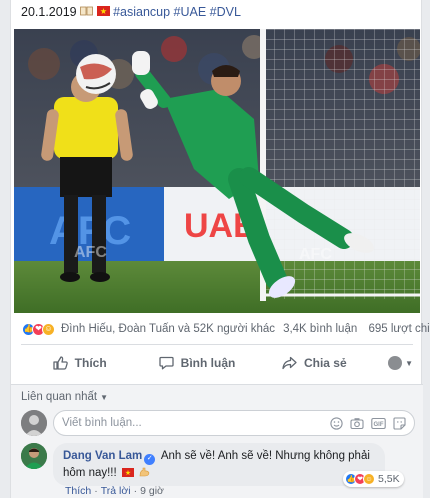  What do you see at coordinates (399, 423) in the screenshot?
I see `sticker-icon` at bounding box center [399, 423].